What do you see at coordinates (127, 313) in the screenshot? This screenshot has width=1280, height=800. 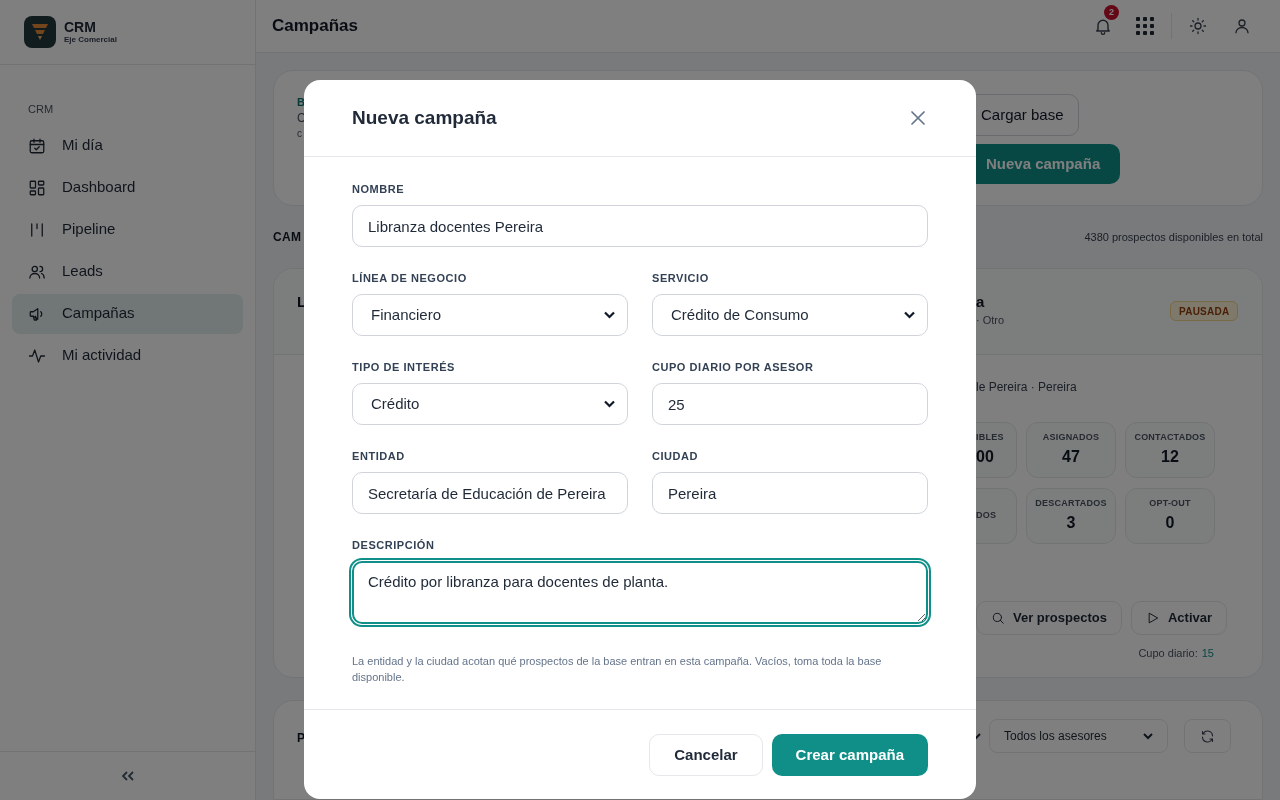 I see `sidebar-item: Campañas` at bounding box center [127, 313].